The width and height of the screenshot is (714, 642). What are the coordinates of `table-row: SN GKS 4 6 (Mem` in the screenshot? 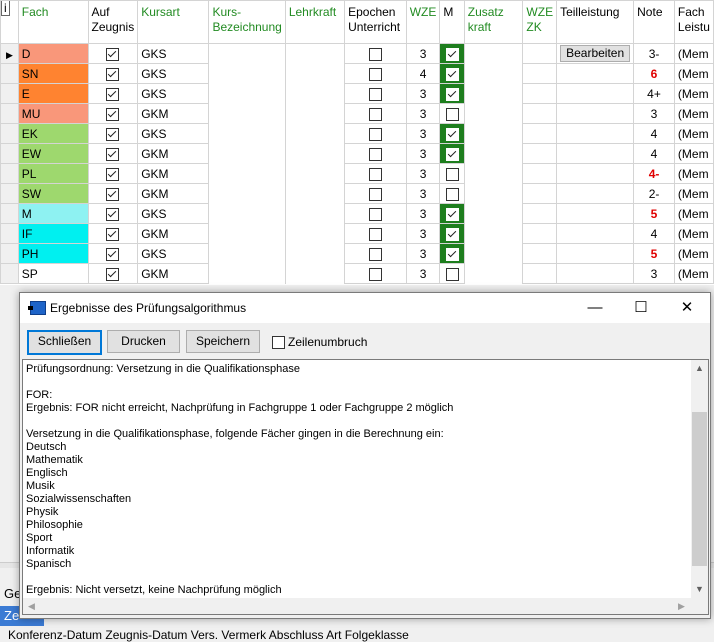 It's located at (357, 73).